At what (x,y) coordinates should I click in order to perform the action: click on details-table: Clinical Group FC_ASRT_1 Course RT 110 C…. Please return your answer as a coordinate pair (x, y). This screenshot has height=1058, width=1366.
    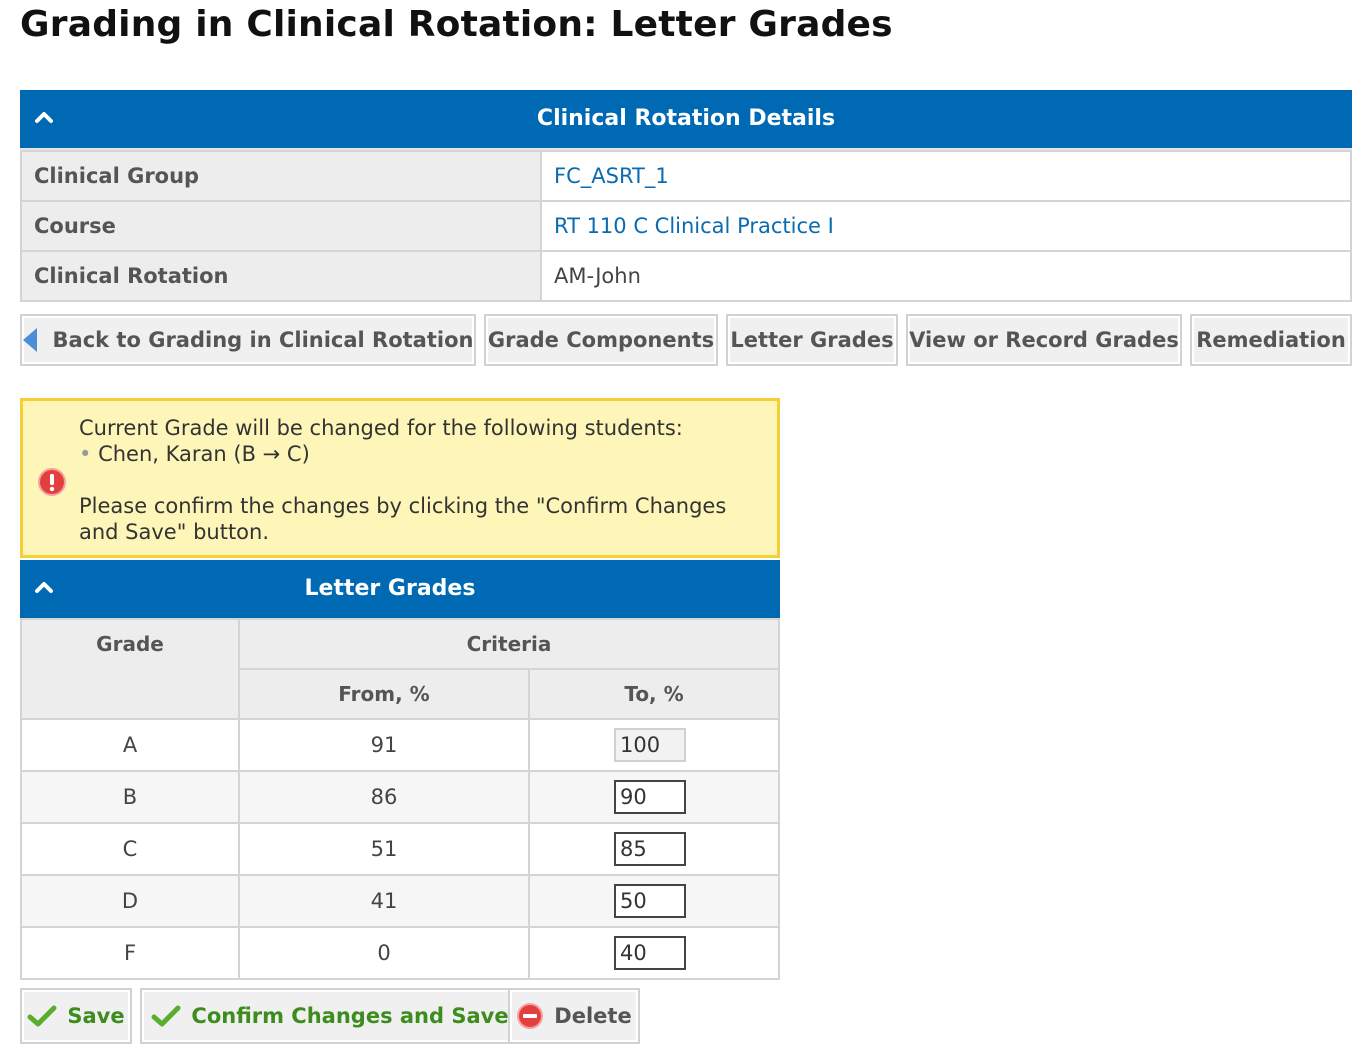
    Looking at the image, I should click on (686, 226).